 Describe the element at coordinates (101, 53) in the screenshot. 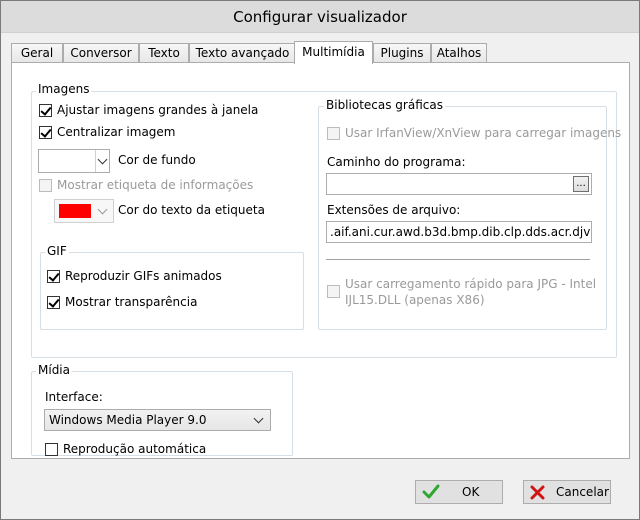

I see `tab-conversor: Conversor` at that location.